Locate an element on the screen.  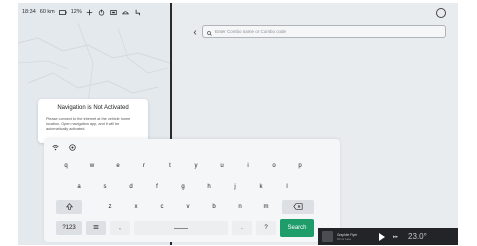
key-m: m is located at coordinates (266, 207).